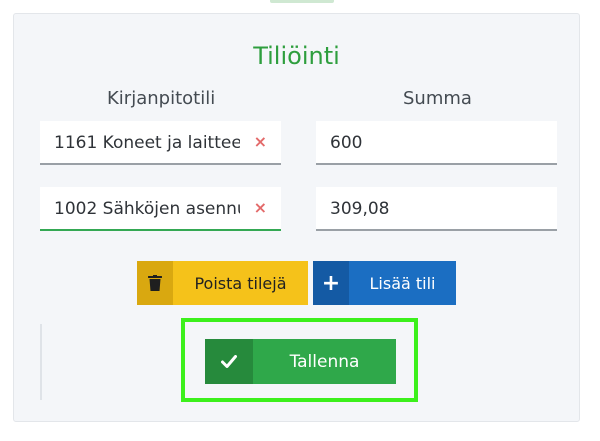 The image size is (600, 441). I want to click on add-account-button: + Lisää tili, so click(384, 283).